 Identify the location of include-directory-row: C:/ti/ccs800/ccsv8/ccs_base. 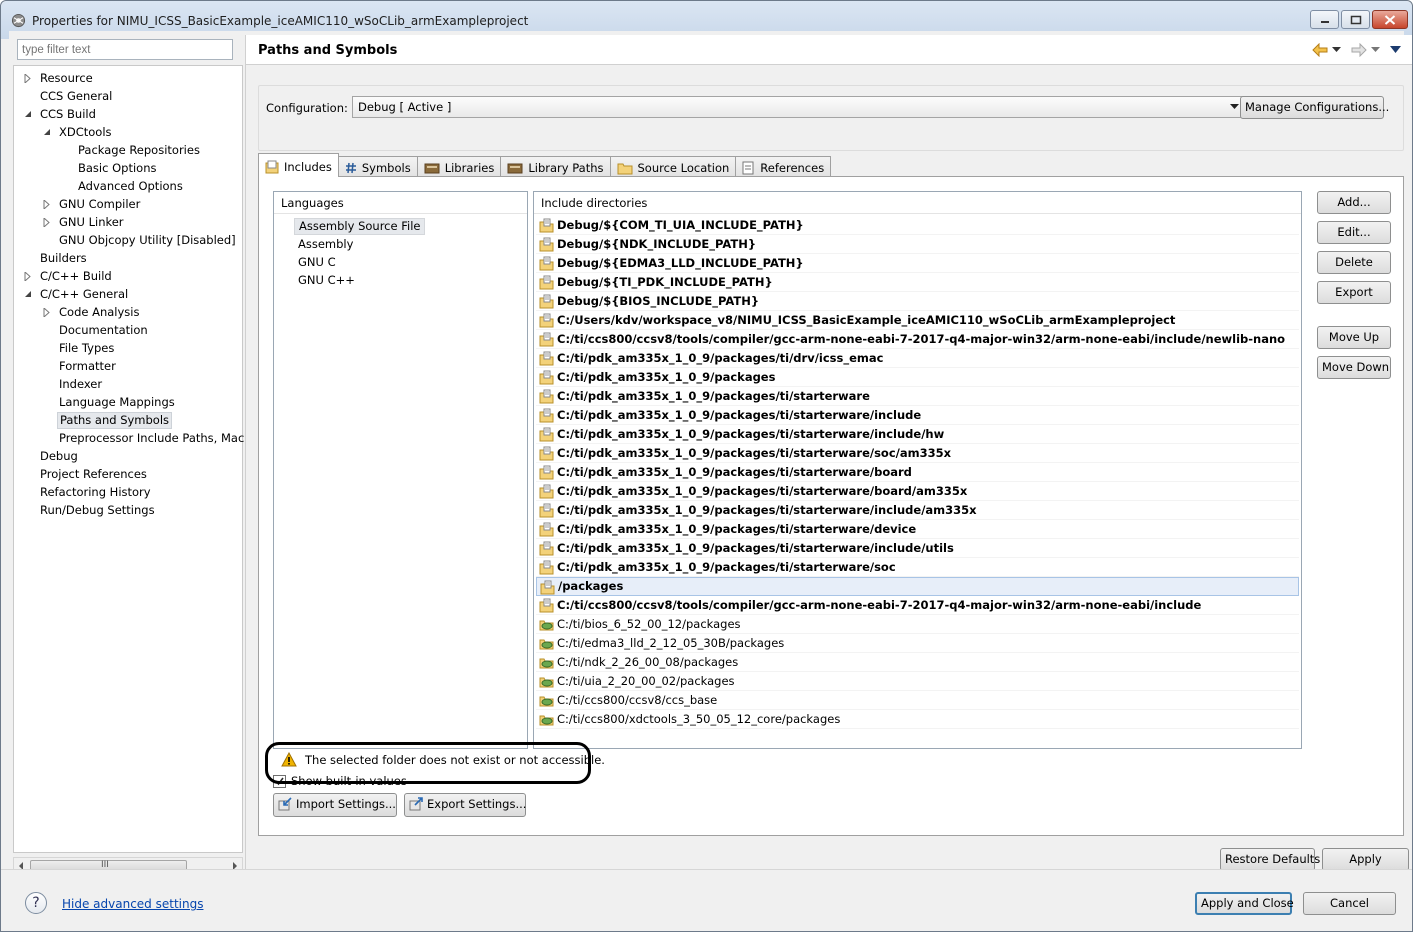
(917, 700).